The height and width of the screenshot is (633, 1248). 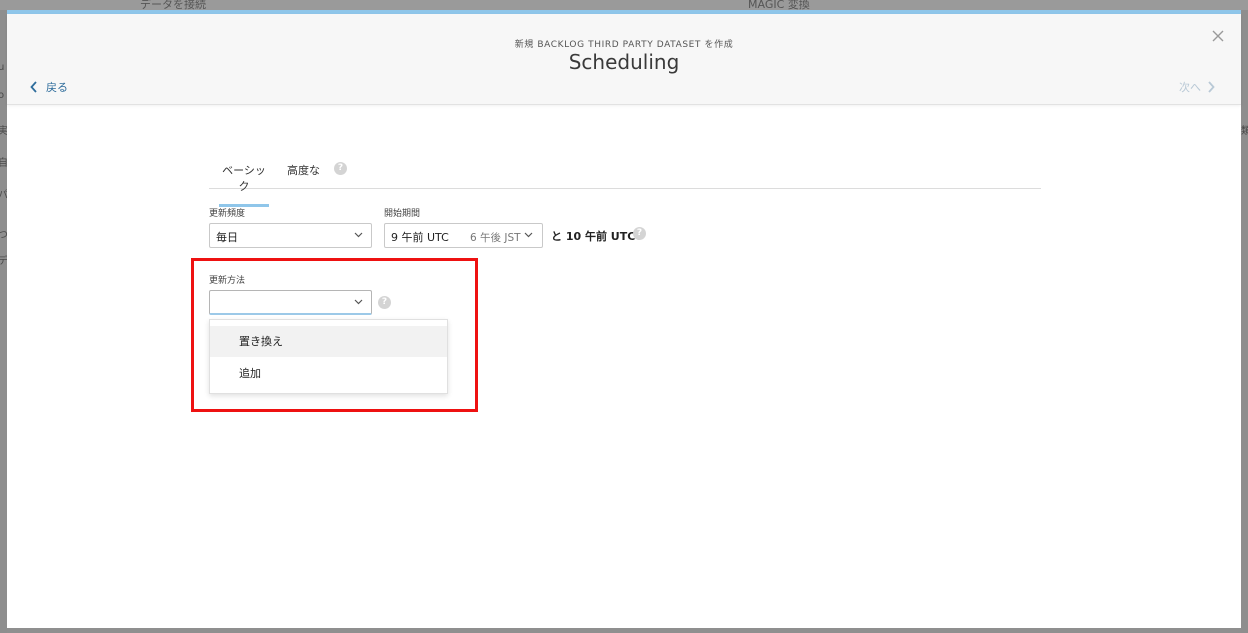 I want to click on update-method-label: 更新方法, so click(x=227, y=281).